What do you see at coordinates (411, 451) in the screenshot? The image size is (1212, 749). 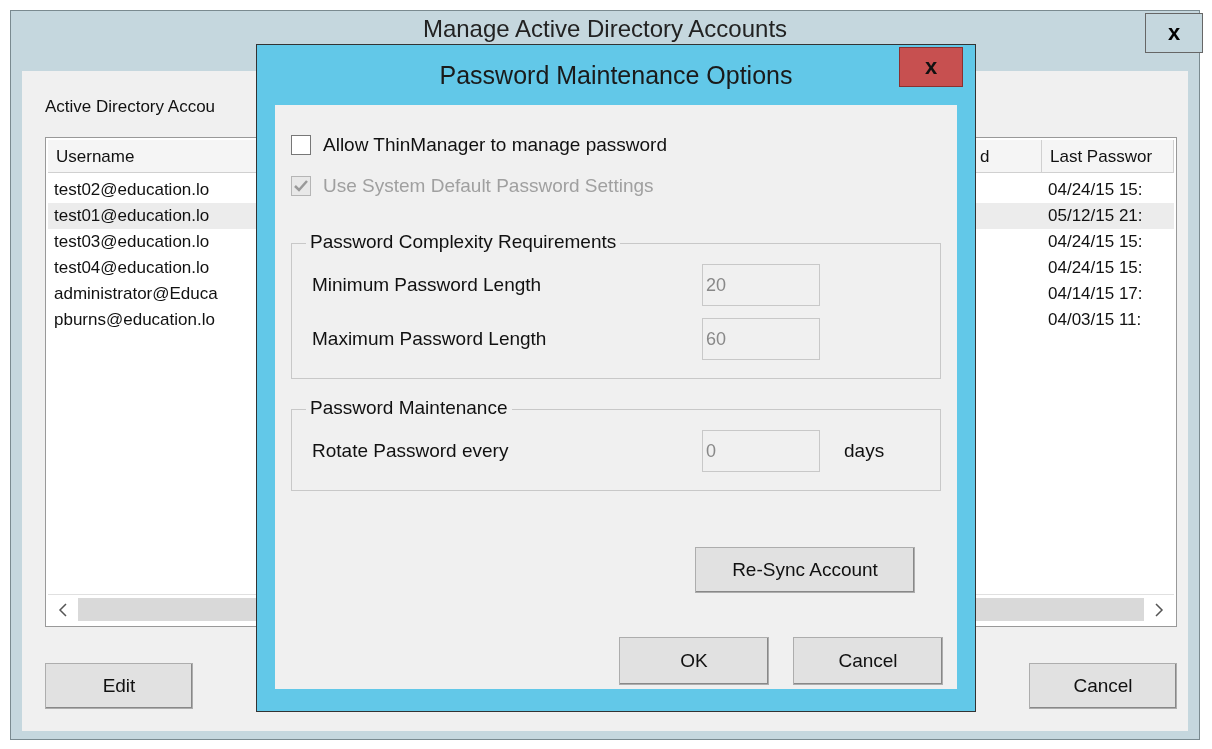 I see `field-label: Rotate Password every` at bounding box center [411, 451].